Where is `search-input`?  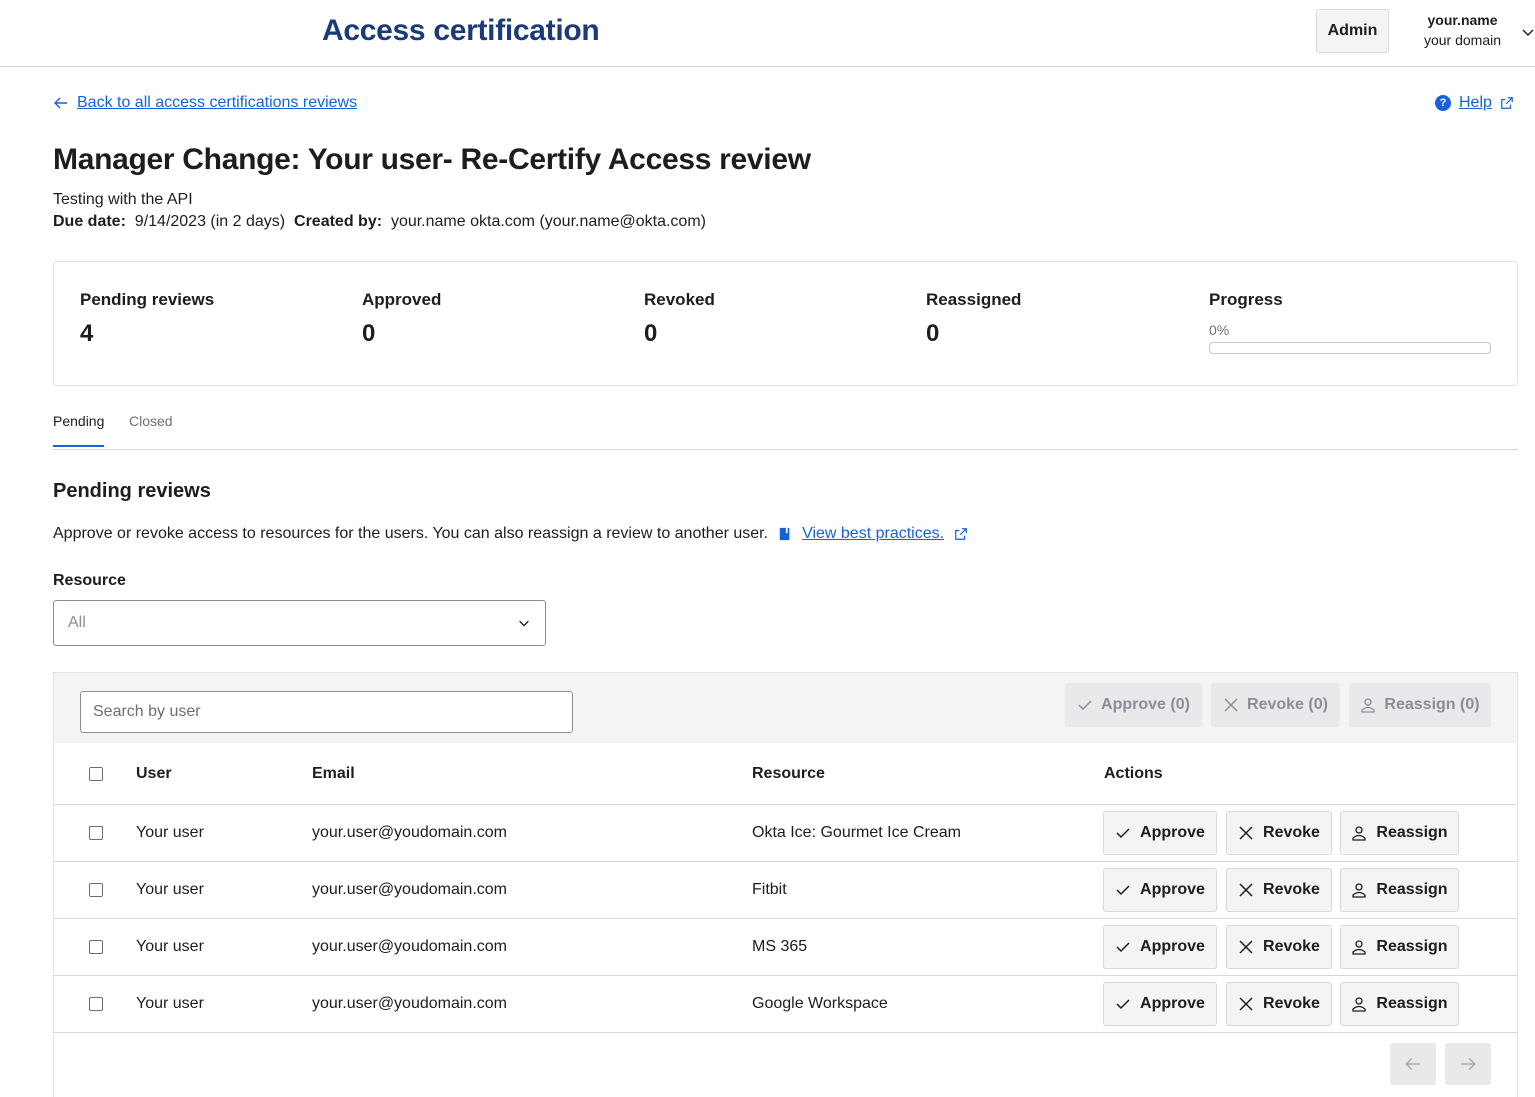 search-input is located at coordinates (326, 712).